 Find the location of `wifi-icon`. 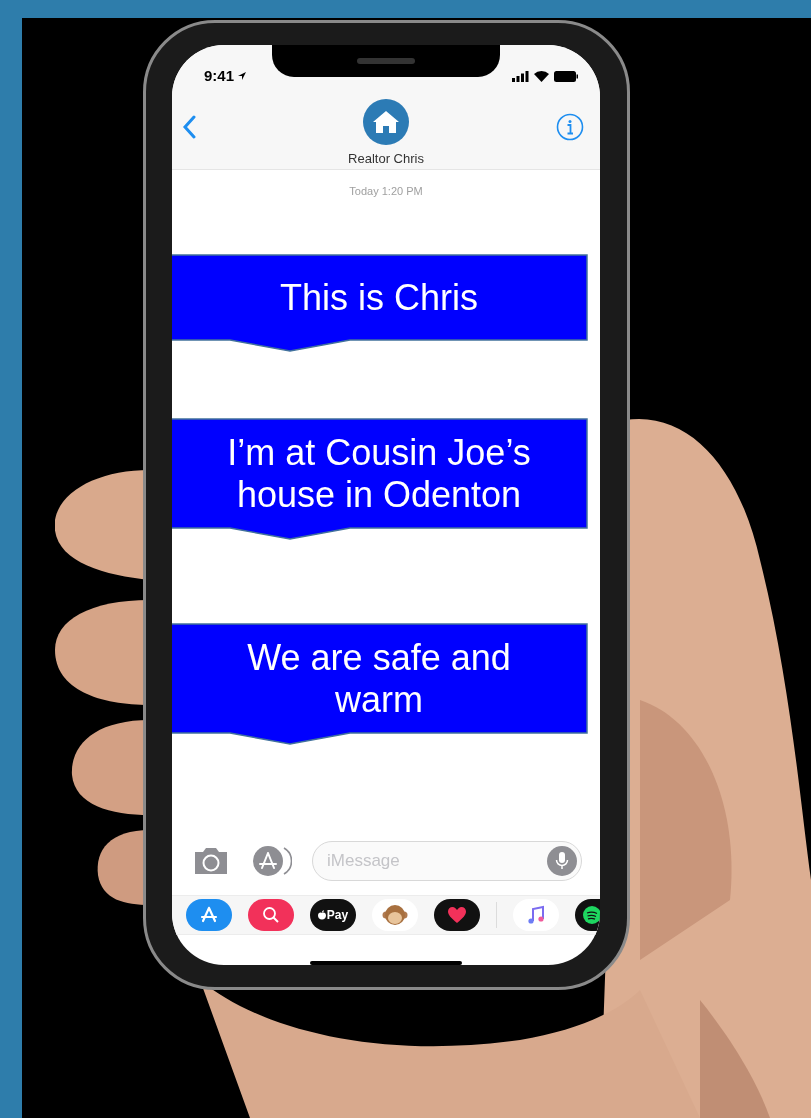

wifi-icon is located at coordinates (541, 76).